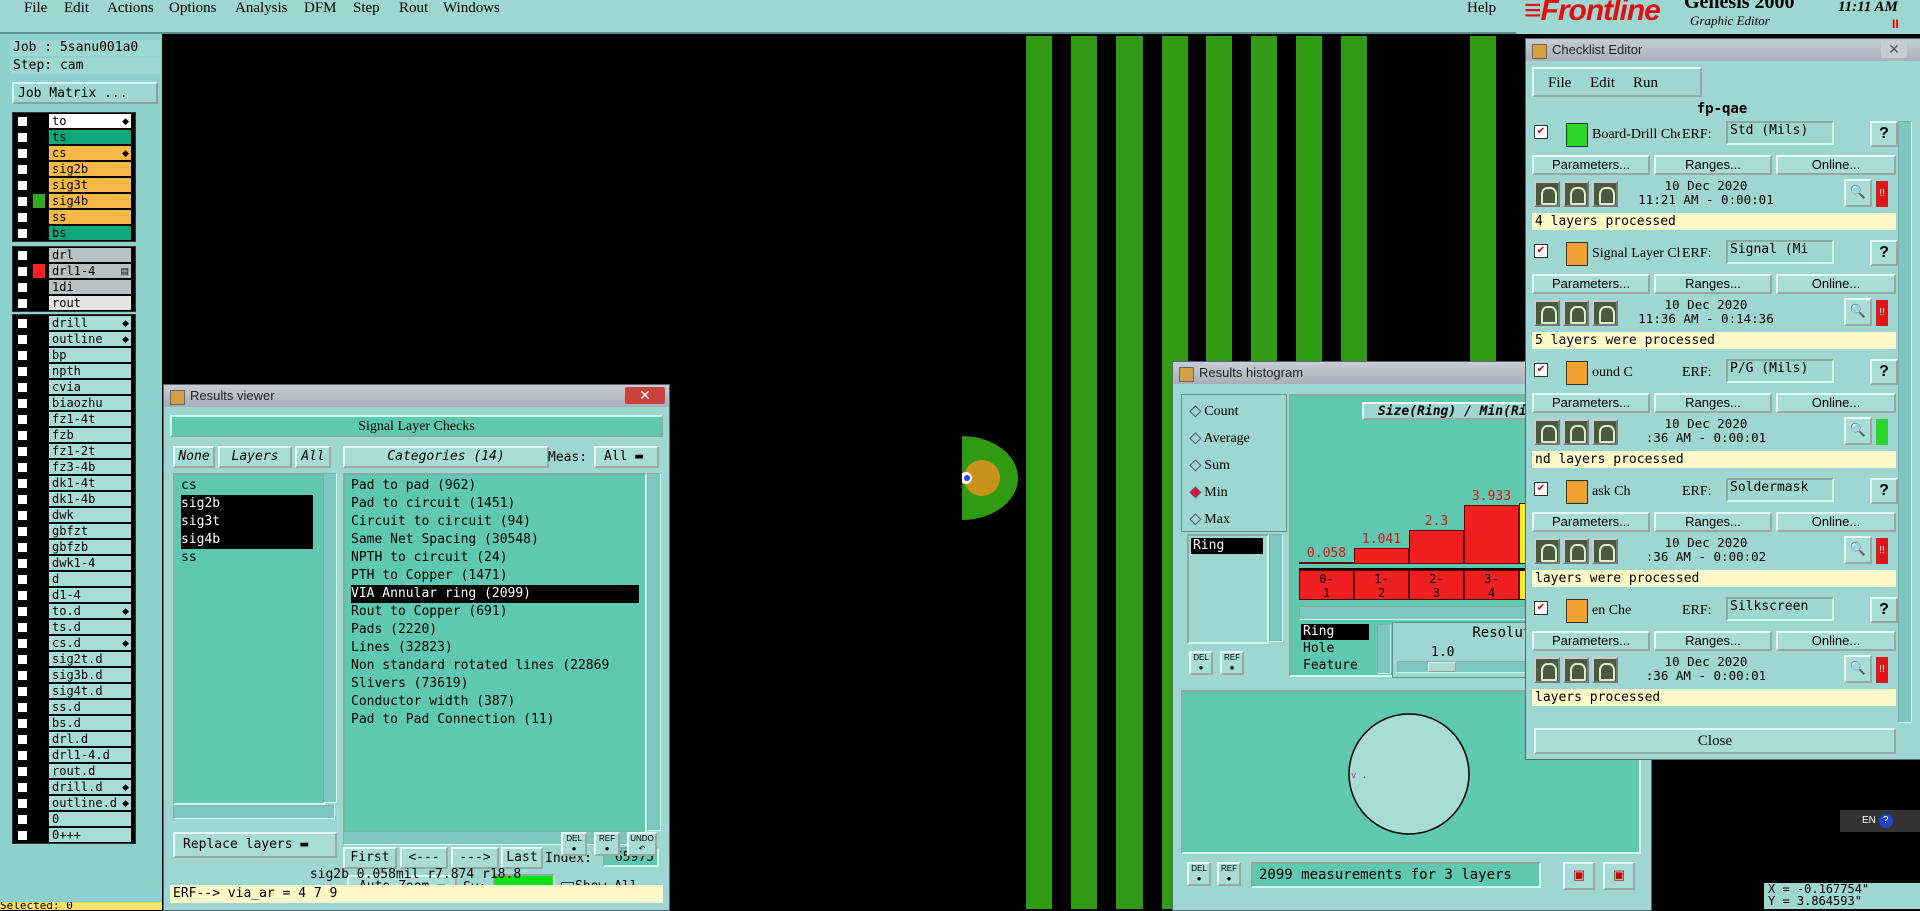 The height and width of the screenshot is (911, 1920). Describe the element at coordinates (90, 287) in the screenshot. I see `layer-name: 1di` at that location.